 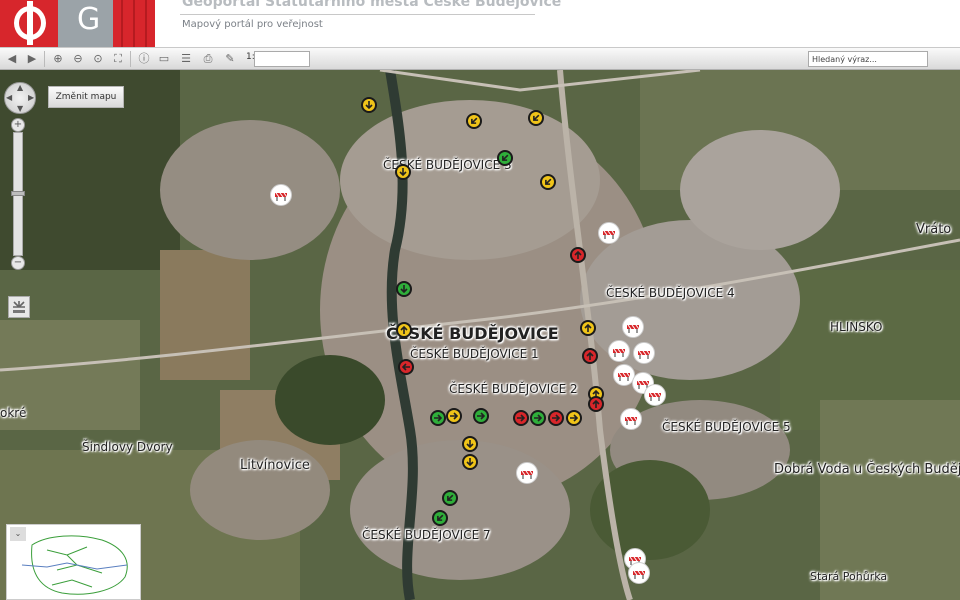 I want to click on city-logo-icon, so click(x=29, y=23).